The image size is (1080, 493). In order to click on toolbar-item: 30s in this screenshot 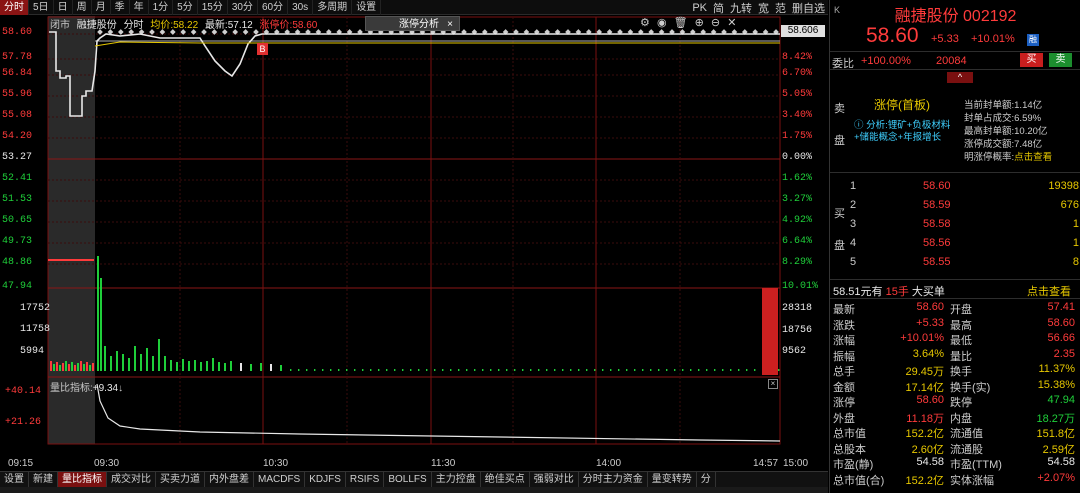, I will do `click(301, 7)`.